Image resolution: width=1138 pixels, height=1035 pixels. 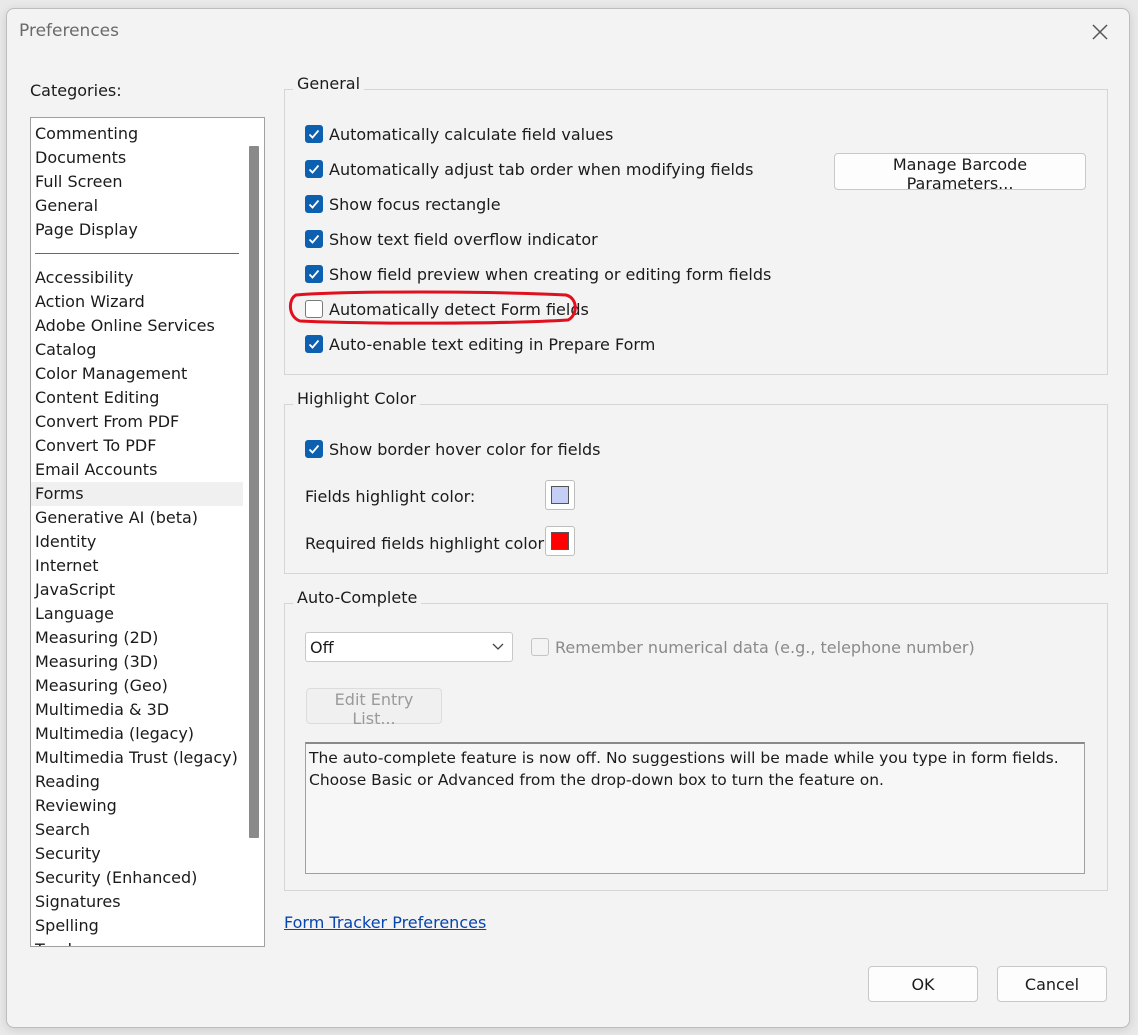 I want to click on title-bar: Preferences, so click(x=568, y=31).